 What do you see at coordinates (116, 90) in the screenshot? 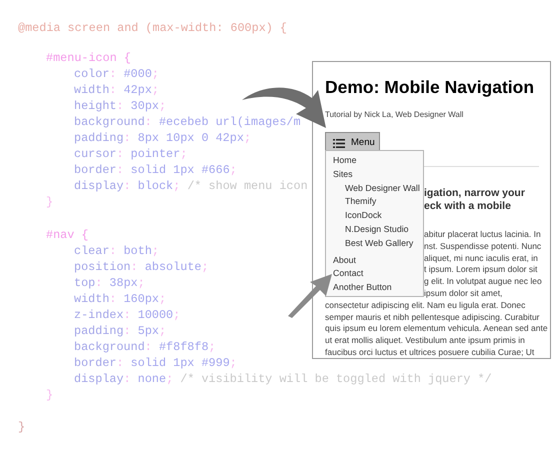
I see `code-line: width: 42px;` at bounding box center [116, 90].